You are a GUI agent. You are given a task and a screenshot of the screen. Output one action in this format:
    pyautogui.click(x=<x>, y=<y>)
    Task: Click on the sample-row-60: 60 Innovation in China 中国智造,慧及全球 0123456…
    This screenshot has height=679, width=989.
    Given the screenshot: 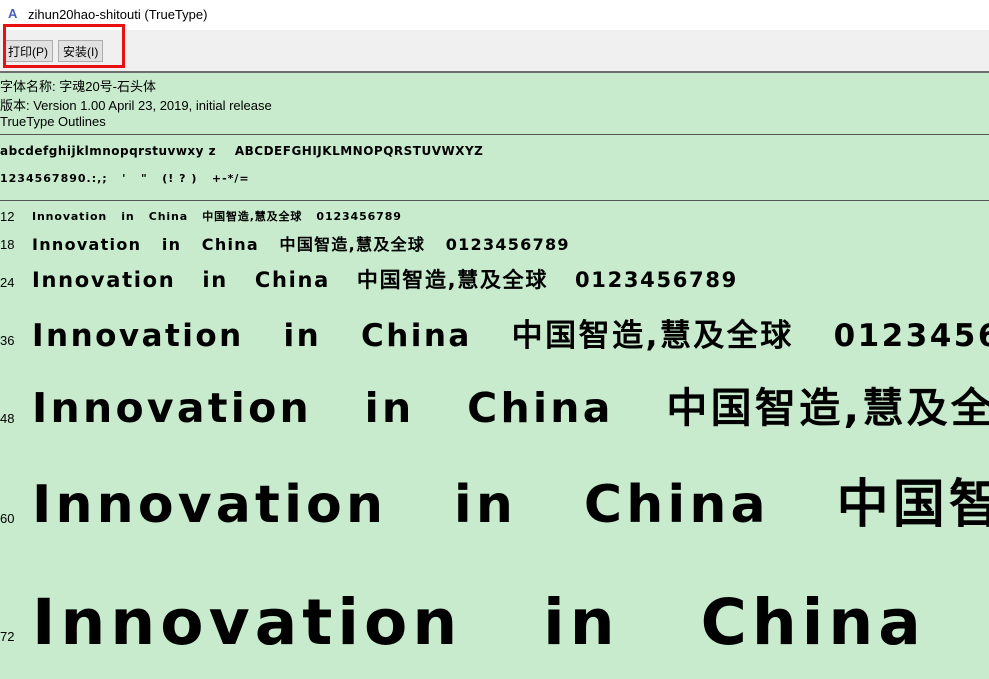 What is the action you would take?
    pyautogui.click(x=494, y=488)
    